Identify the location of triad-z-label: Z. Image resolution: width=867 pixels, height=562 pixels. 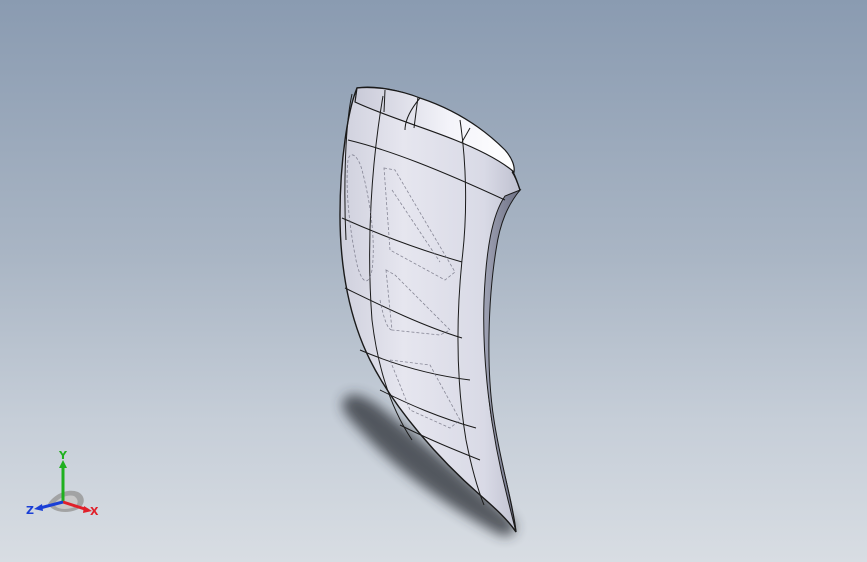
(30, 510).